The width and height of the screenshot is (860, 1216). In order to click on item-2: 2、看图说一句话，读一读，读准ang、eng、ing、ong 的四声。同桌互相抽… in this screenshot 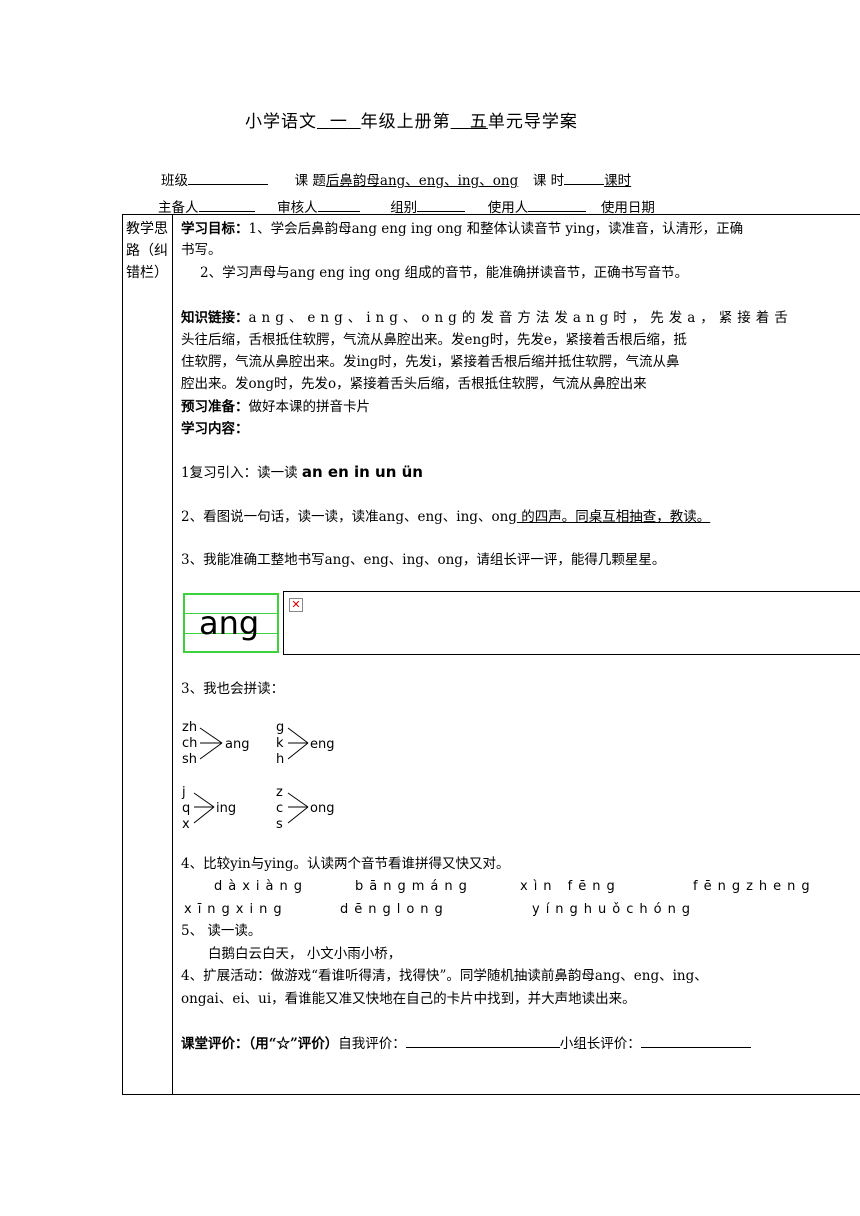, I will do `click(445, 517)`.